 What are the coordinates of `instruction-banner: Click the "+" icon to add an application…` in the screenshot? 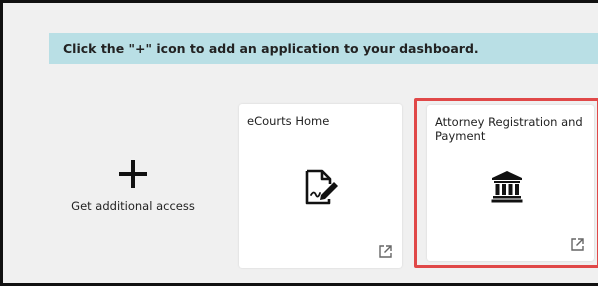 It's located at (323, 48).